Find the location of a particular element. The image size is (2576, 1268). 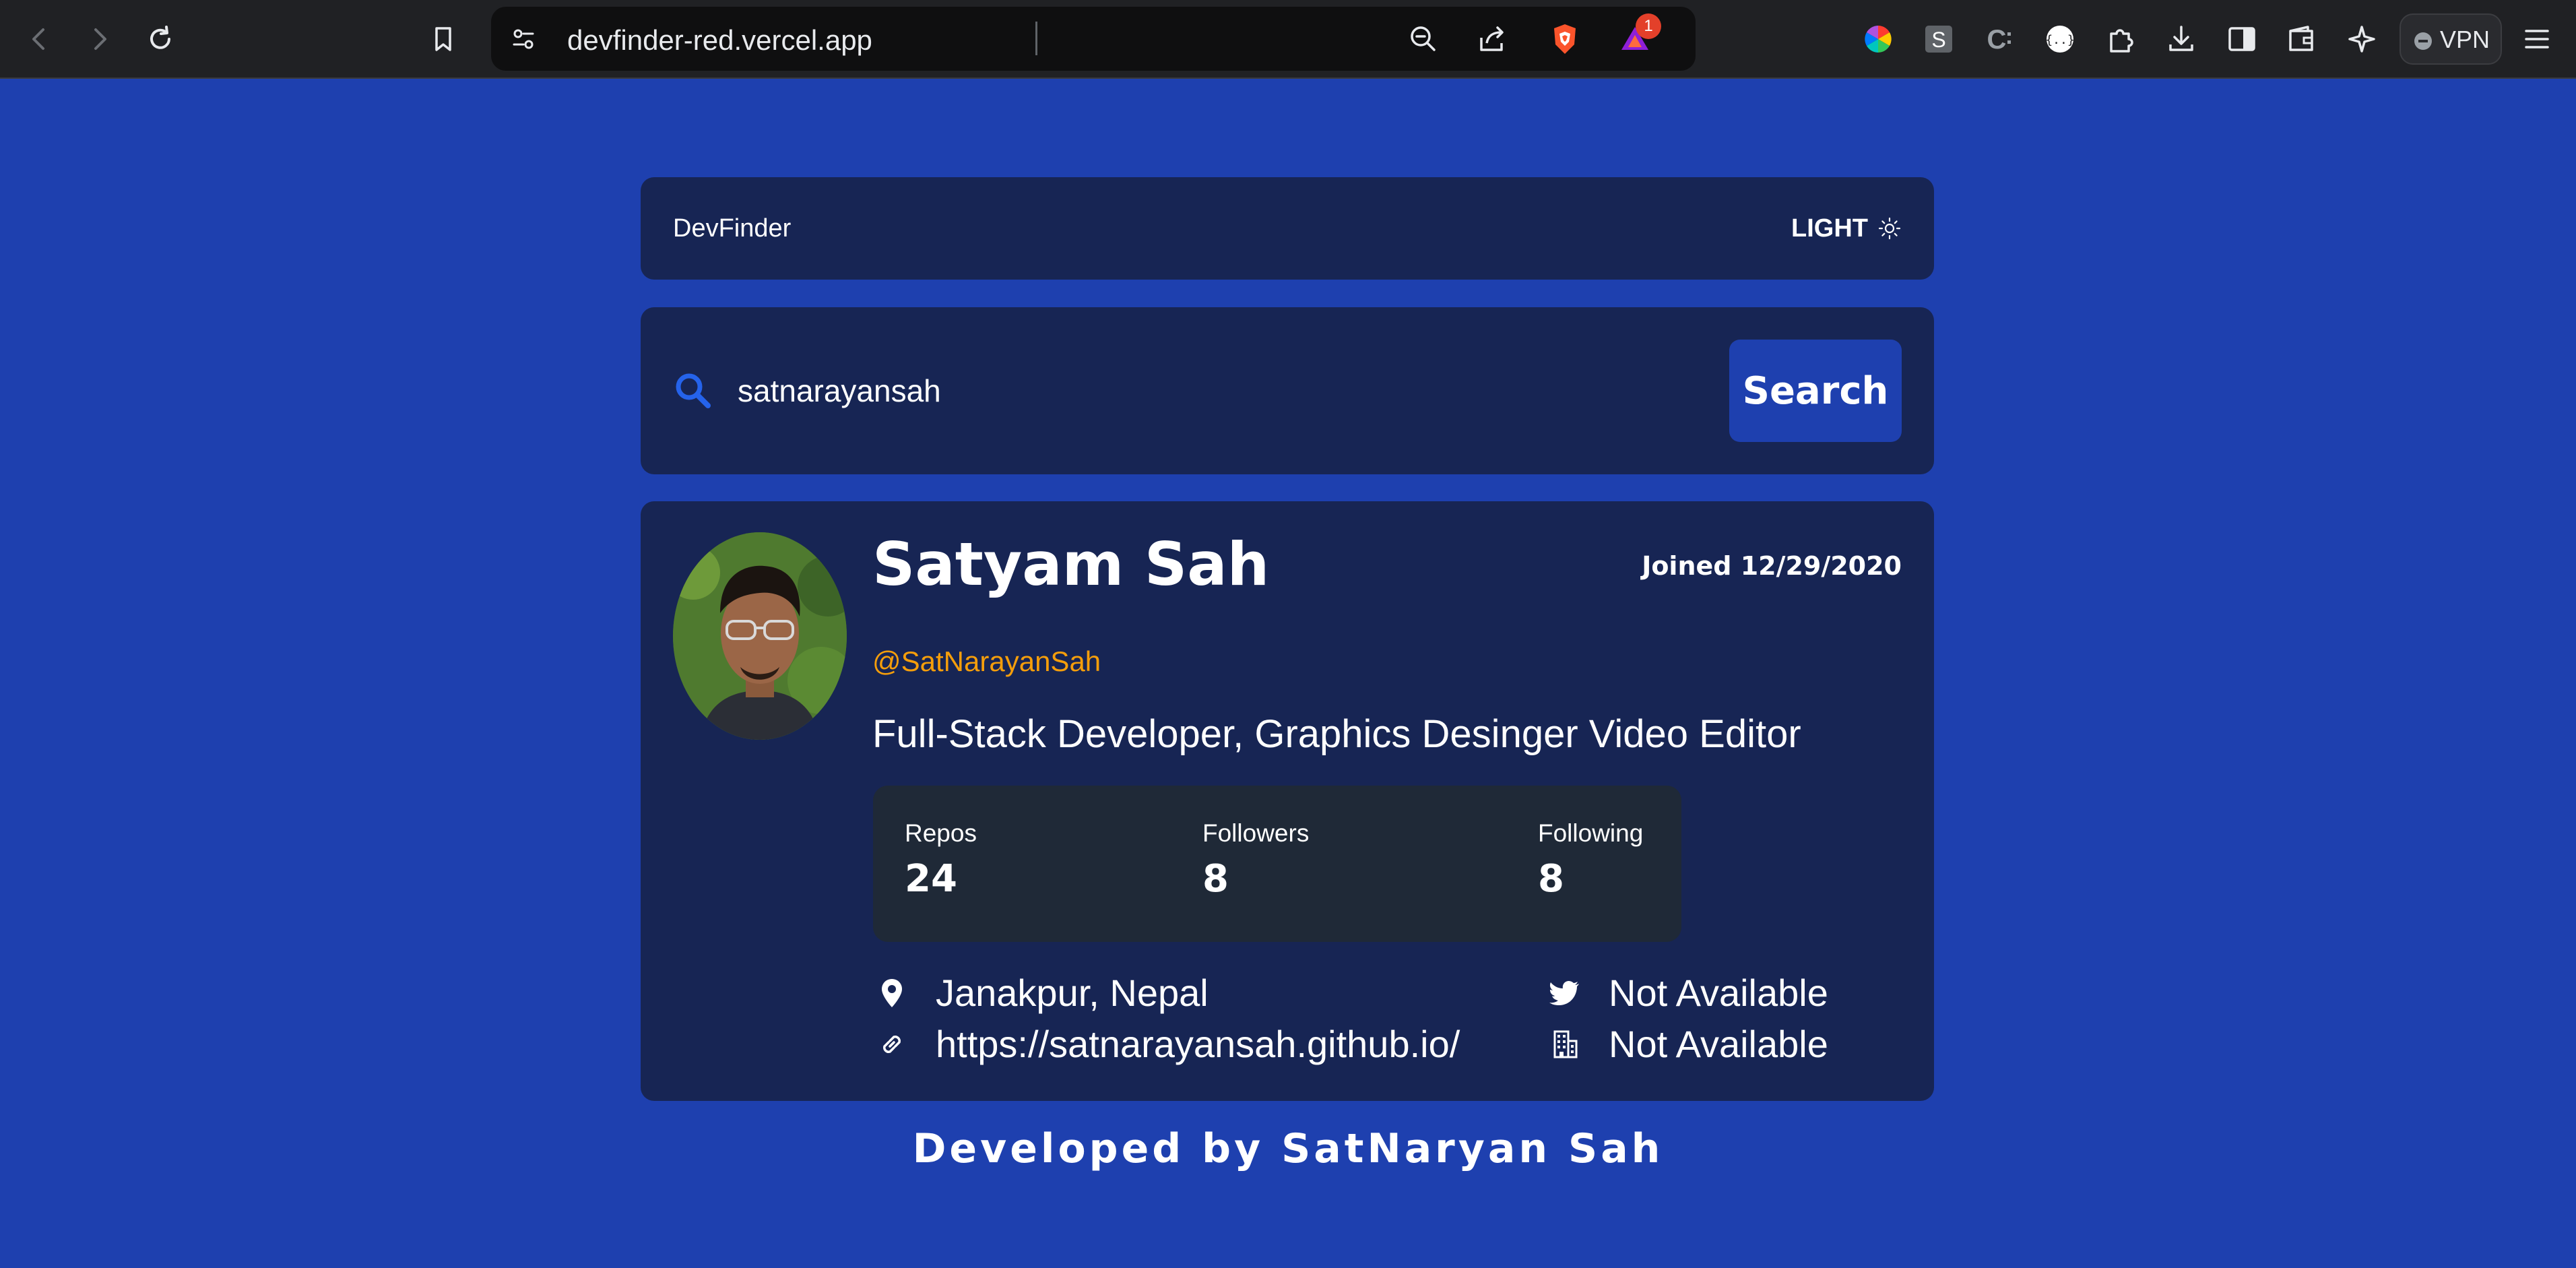

stats-panel: Repos 24 Followers 8 Following 8 is located at coordinates (1277, 864).